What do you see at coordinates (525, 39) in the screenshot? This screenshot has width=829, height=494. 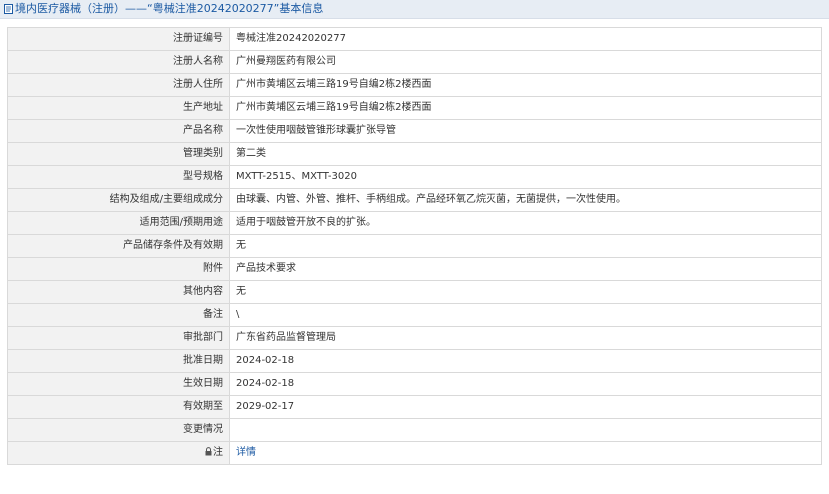 I see `field-value: 粤械注准20242020277` at bounding box center [525, 39].